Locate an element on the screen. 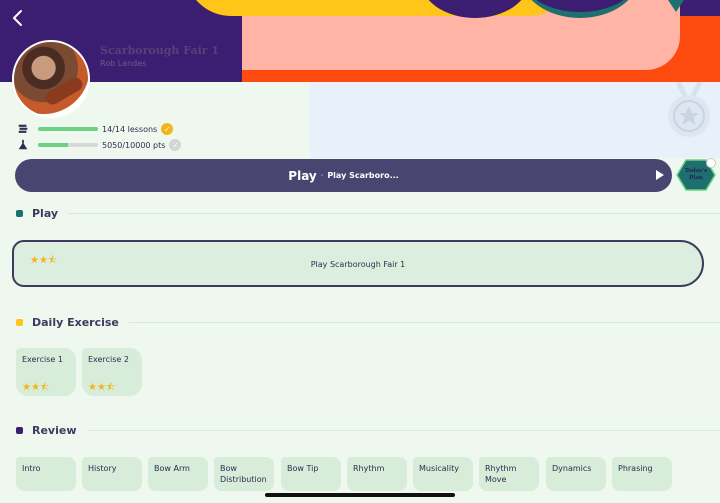  lessons-text: 14/14 lessons is located at coordinates (130, 129).